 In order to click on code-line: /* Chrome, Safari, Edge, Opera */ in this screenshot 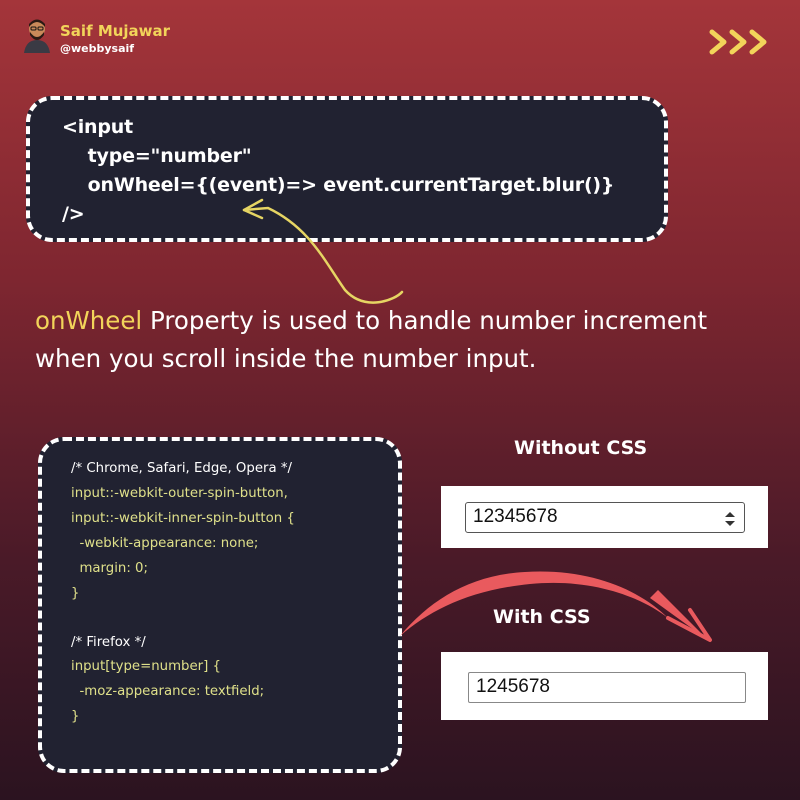, I will do `click(181, 468)`.